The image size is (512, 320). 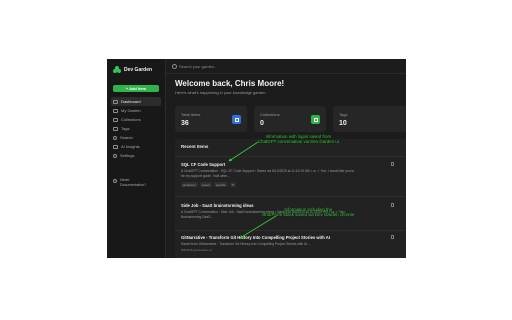 I want to click on stat-value: 36, so click(x=185, y=123).